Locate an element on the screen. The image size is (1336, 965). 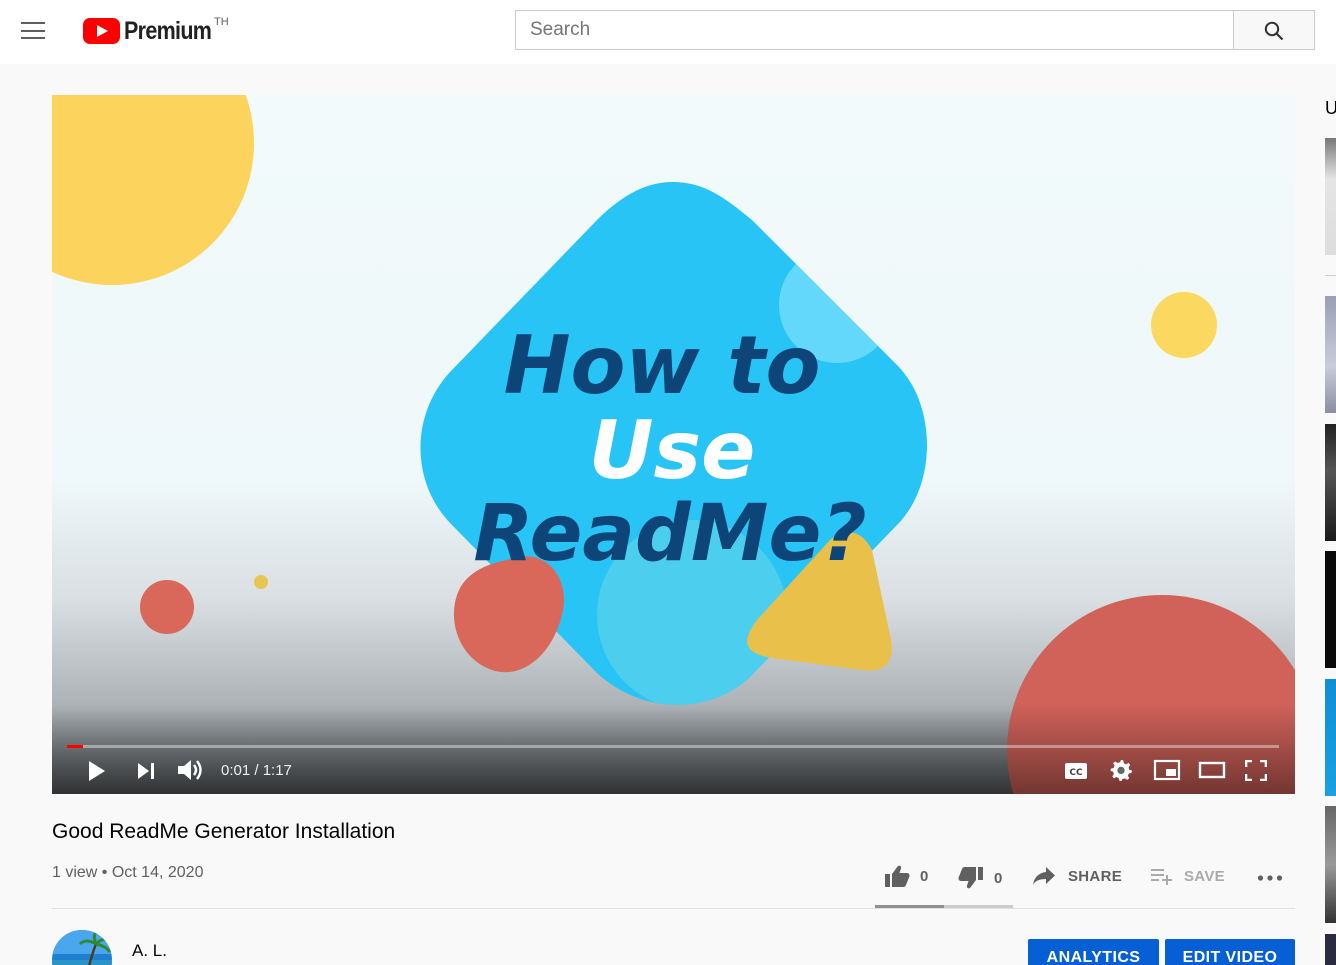
next-icon is located at coordinates (146, 771).